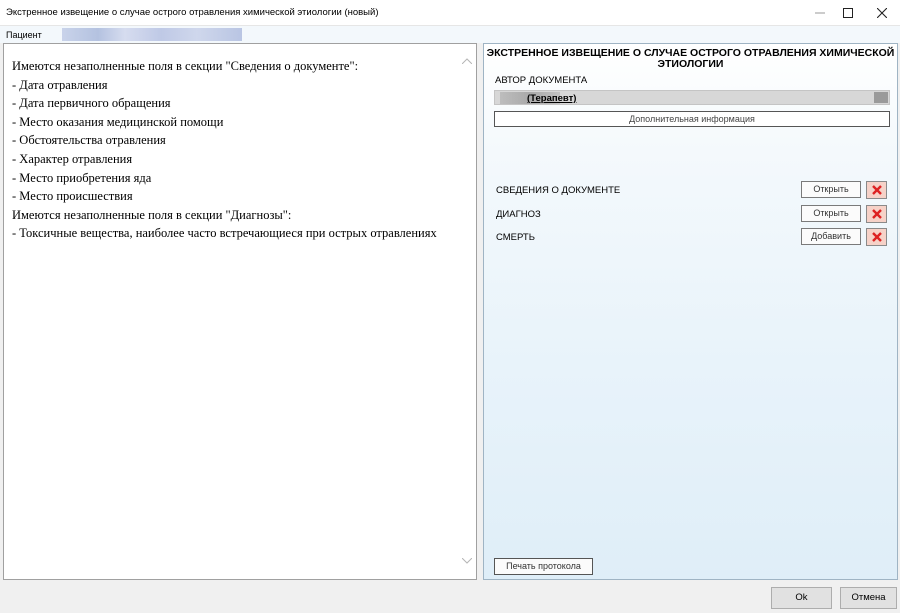 This screenshot has width=900, height=613. I want to click on section-death: СМЕРТЬ Добавить, so click(694, 237).